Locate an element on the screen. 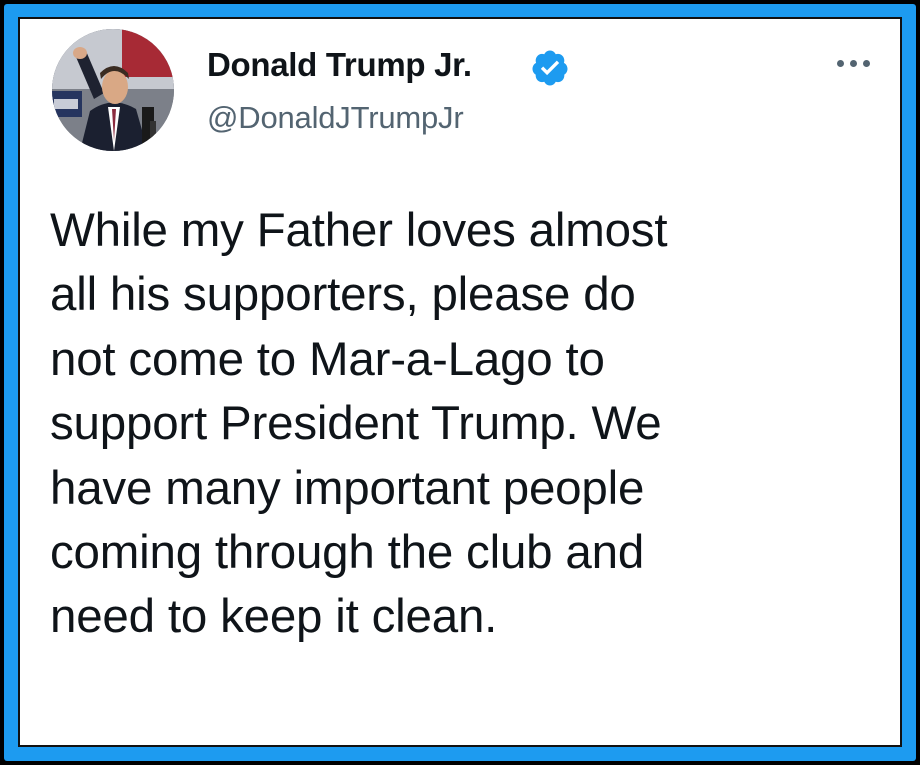  avatar is located at coordinates (113, 90).